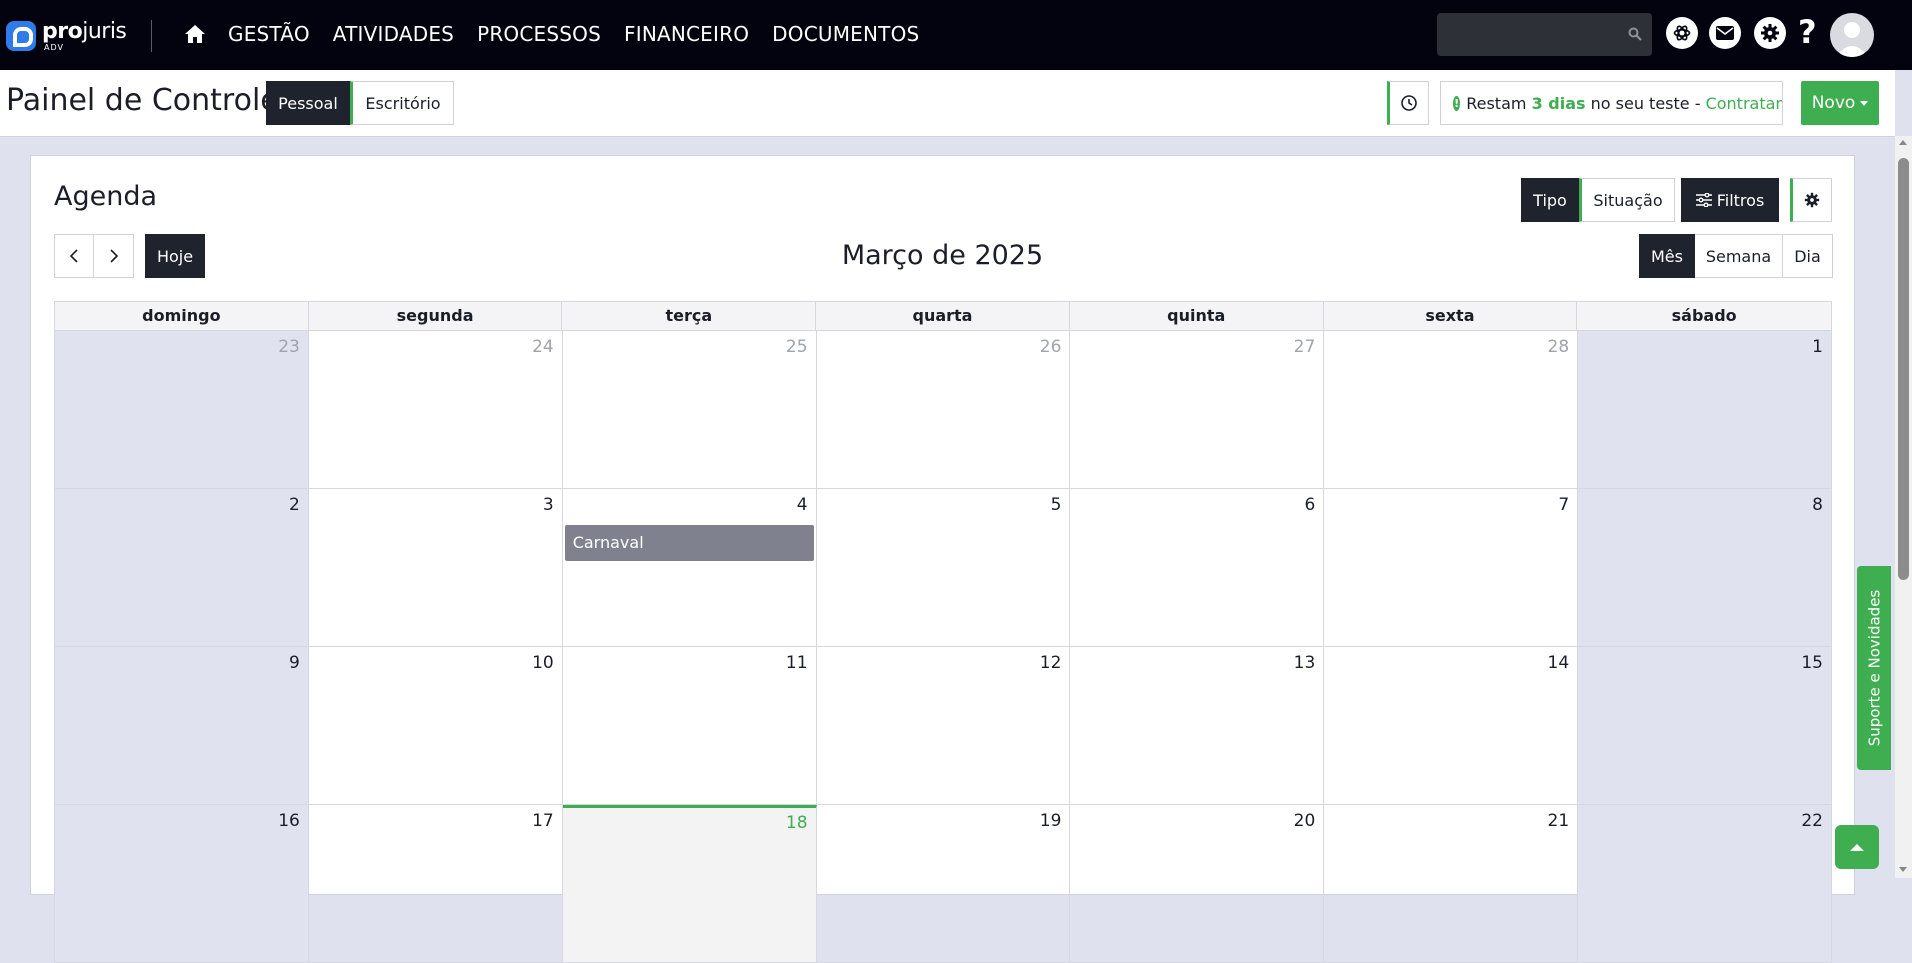  I want to click on day-cell-today: 18, so click(689, 883).